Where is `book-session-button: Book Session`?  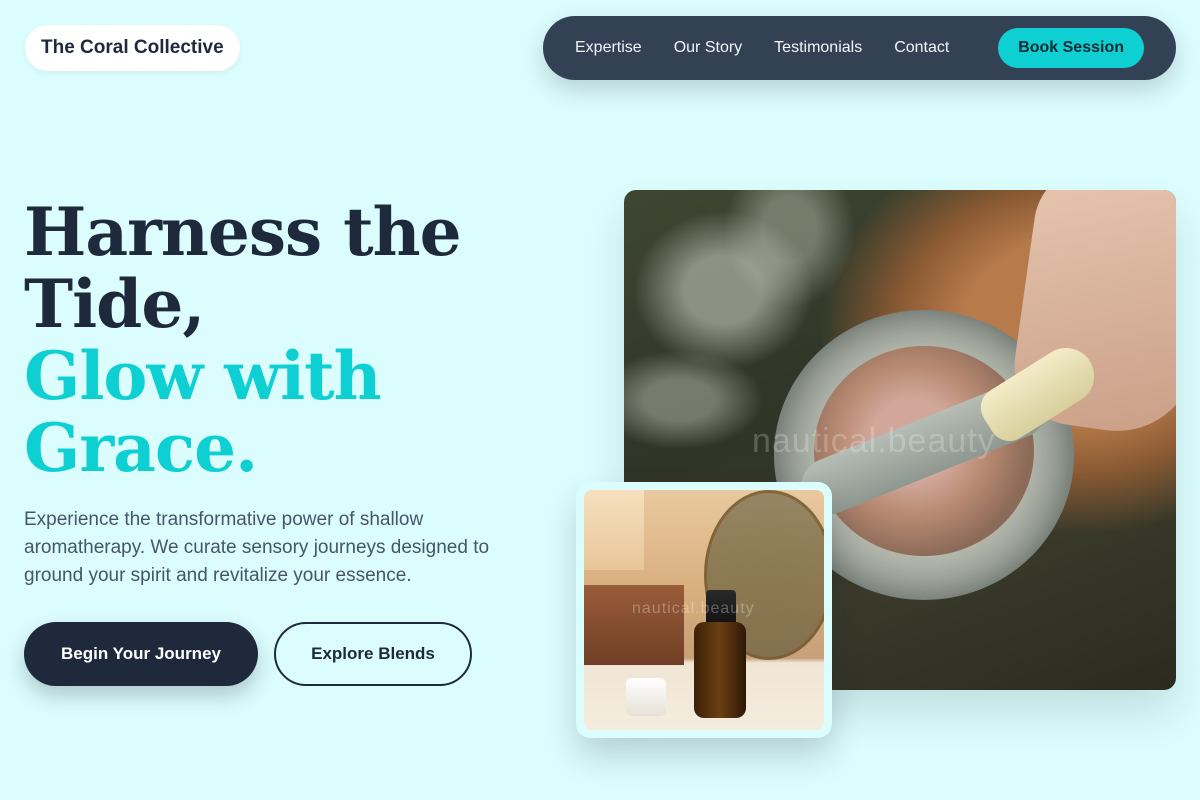 book-session-button: Book Session is located at coordinates (1071, 48).